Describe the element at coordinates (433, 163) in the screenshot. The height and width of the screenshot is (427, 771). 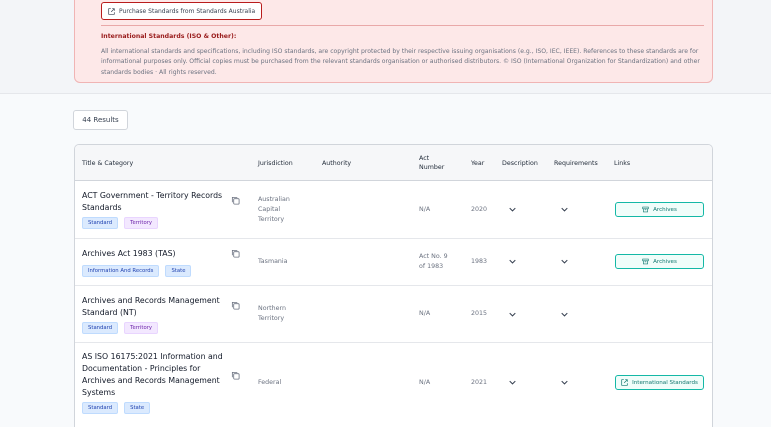
I see `header-act-number: Act Number` at that location.